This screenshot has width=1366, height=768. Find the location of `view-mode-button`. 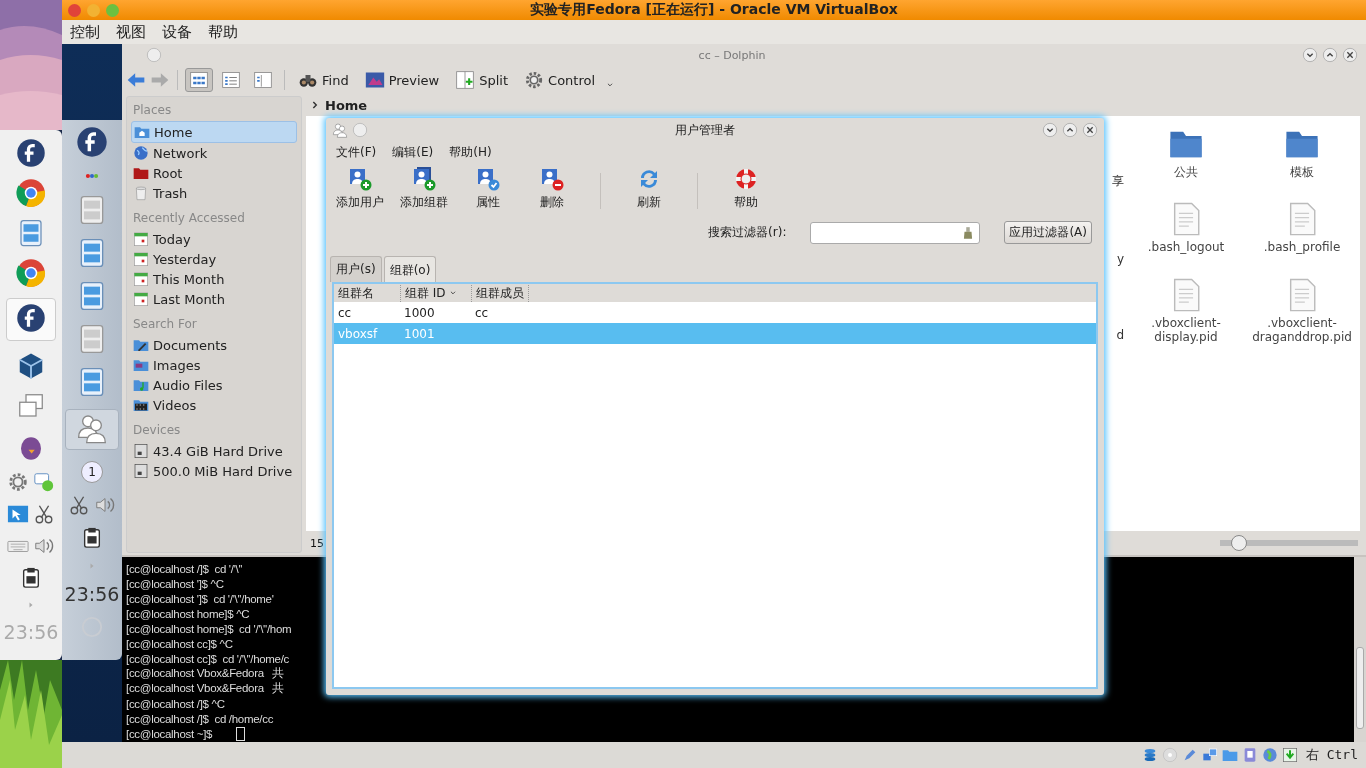

view-mode-button is located at coordinates (199, 80).